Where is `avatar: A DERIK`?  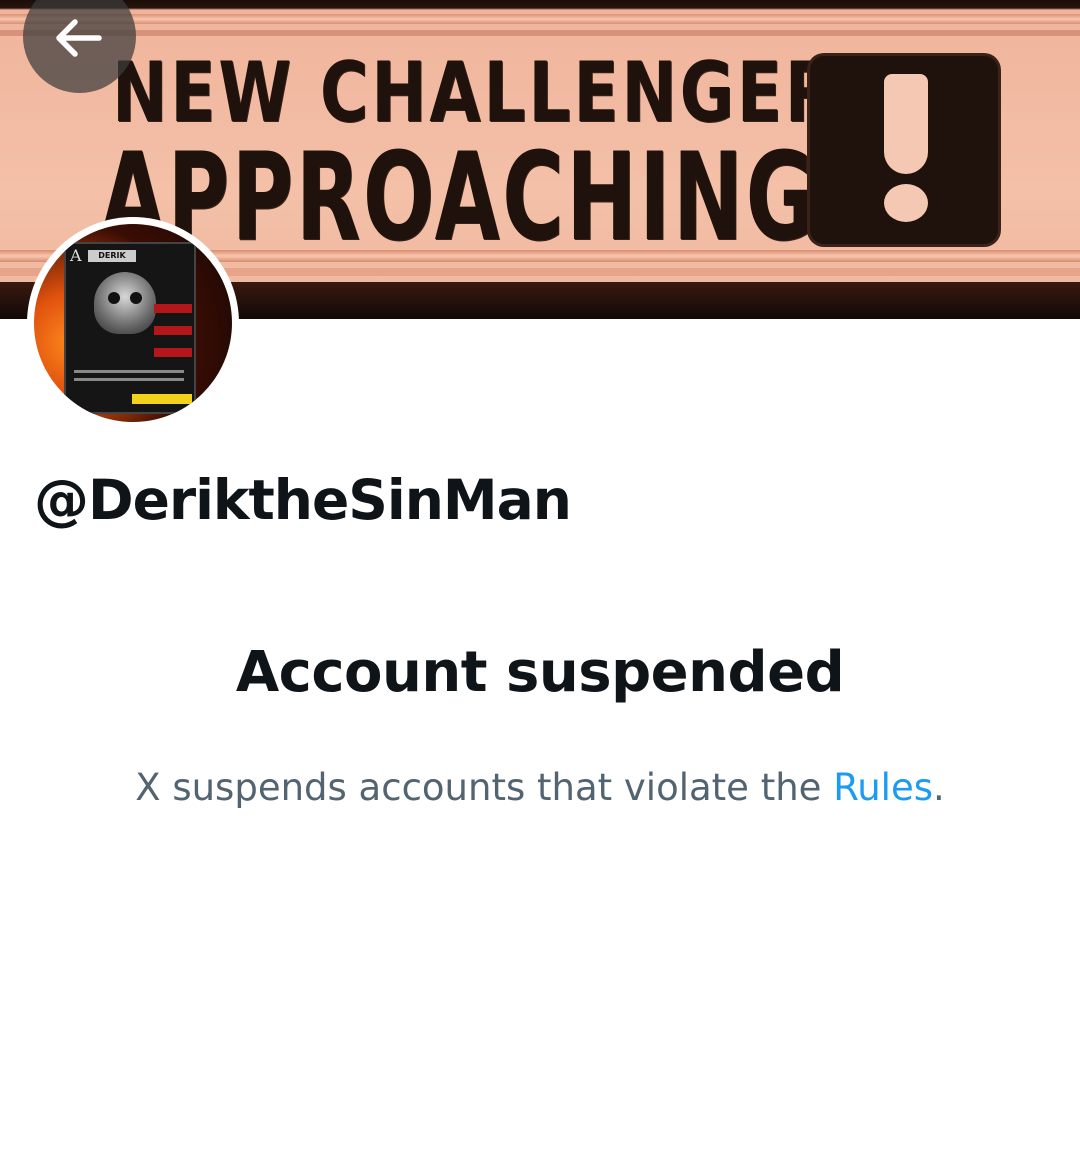
avatar: A DERIK is located at coordinates (133, 323).